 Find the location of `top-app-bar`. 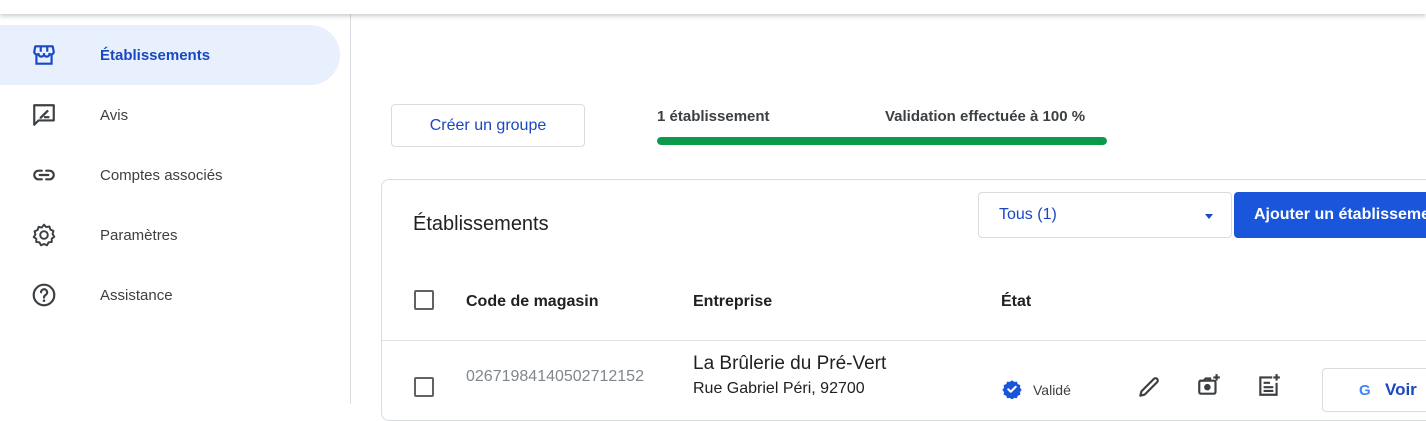

top-app-bar is located at coordinates (713, 7).